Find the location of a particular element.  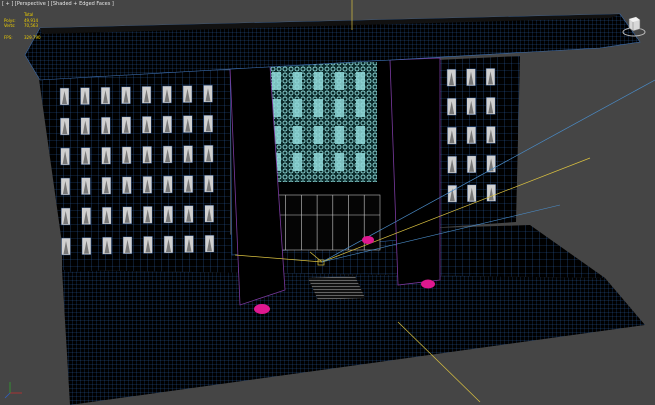

floor-grate is located at coordinates (336, 288).